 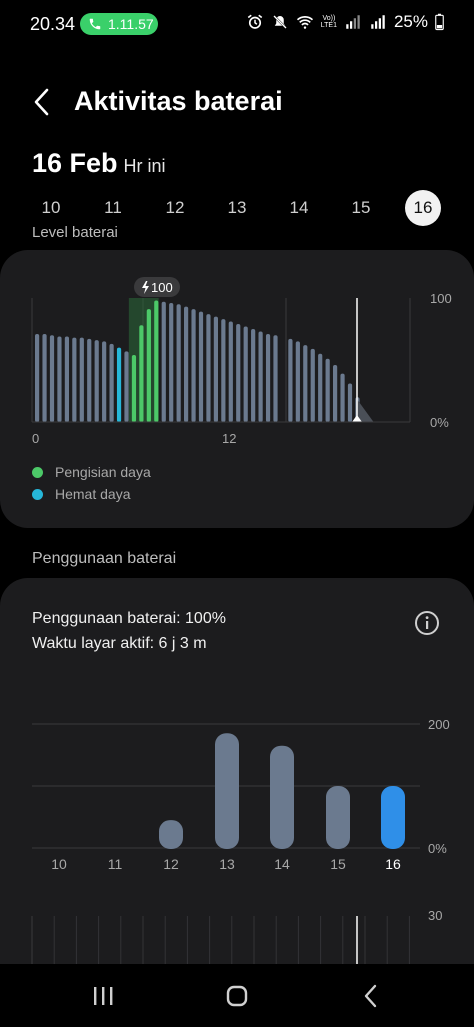 I want to click on day-tab-10: 10, so click(x=51, y=208).